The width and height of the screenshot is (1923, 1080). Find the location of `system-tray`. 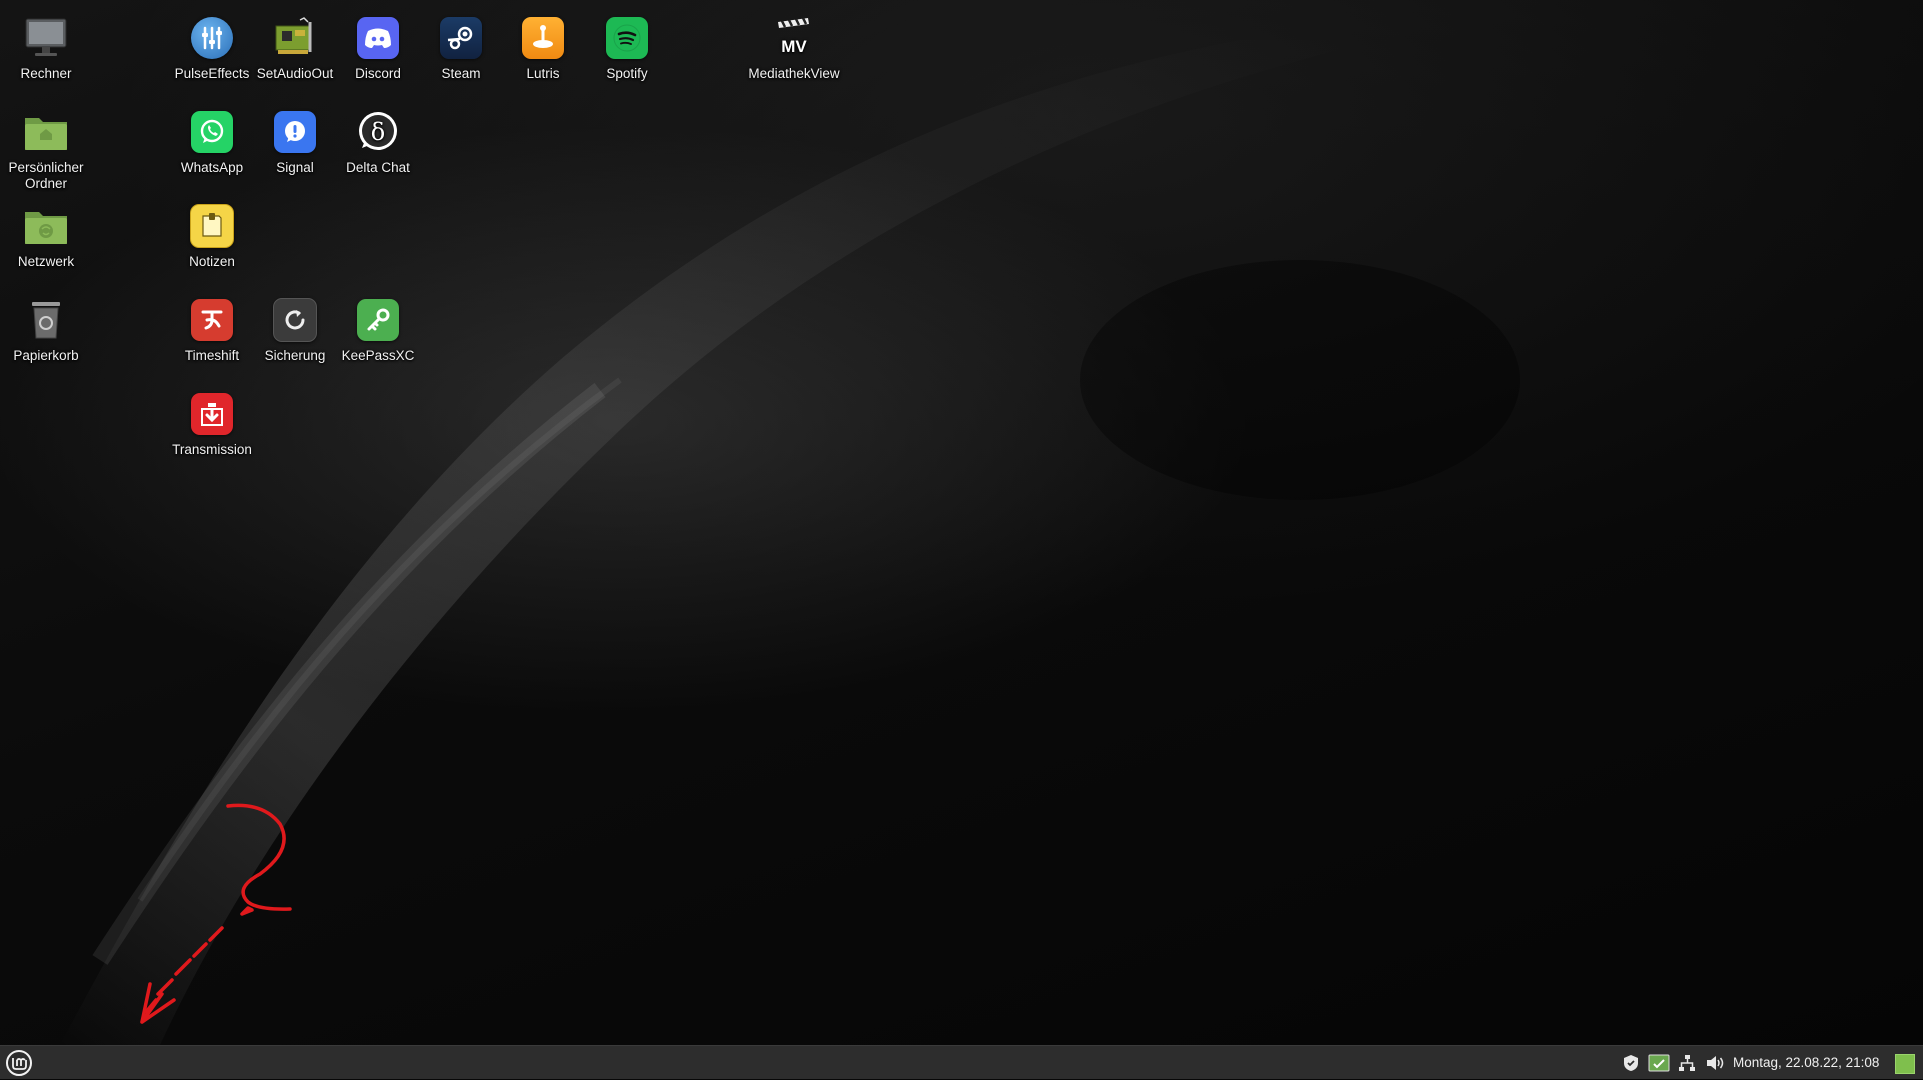

system-tray is located at coordinates (1673, 1063).